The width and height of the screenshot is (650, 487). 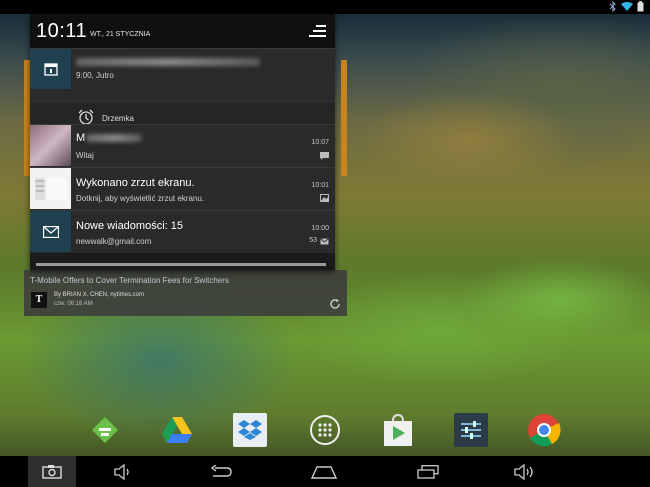 I want to click on screenshot-thumbnail-icon, so click(x=50, y=188).